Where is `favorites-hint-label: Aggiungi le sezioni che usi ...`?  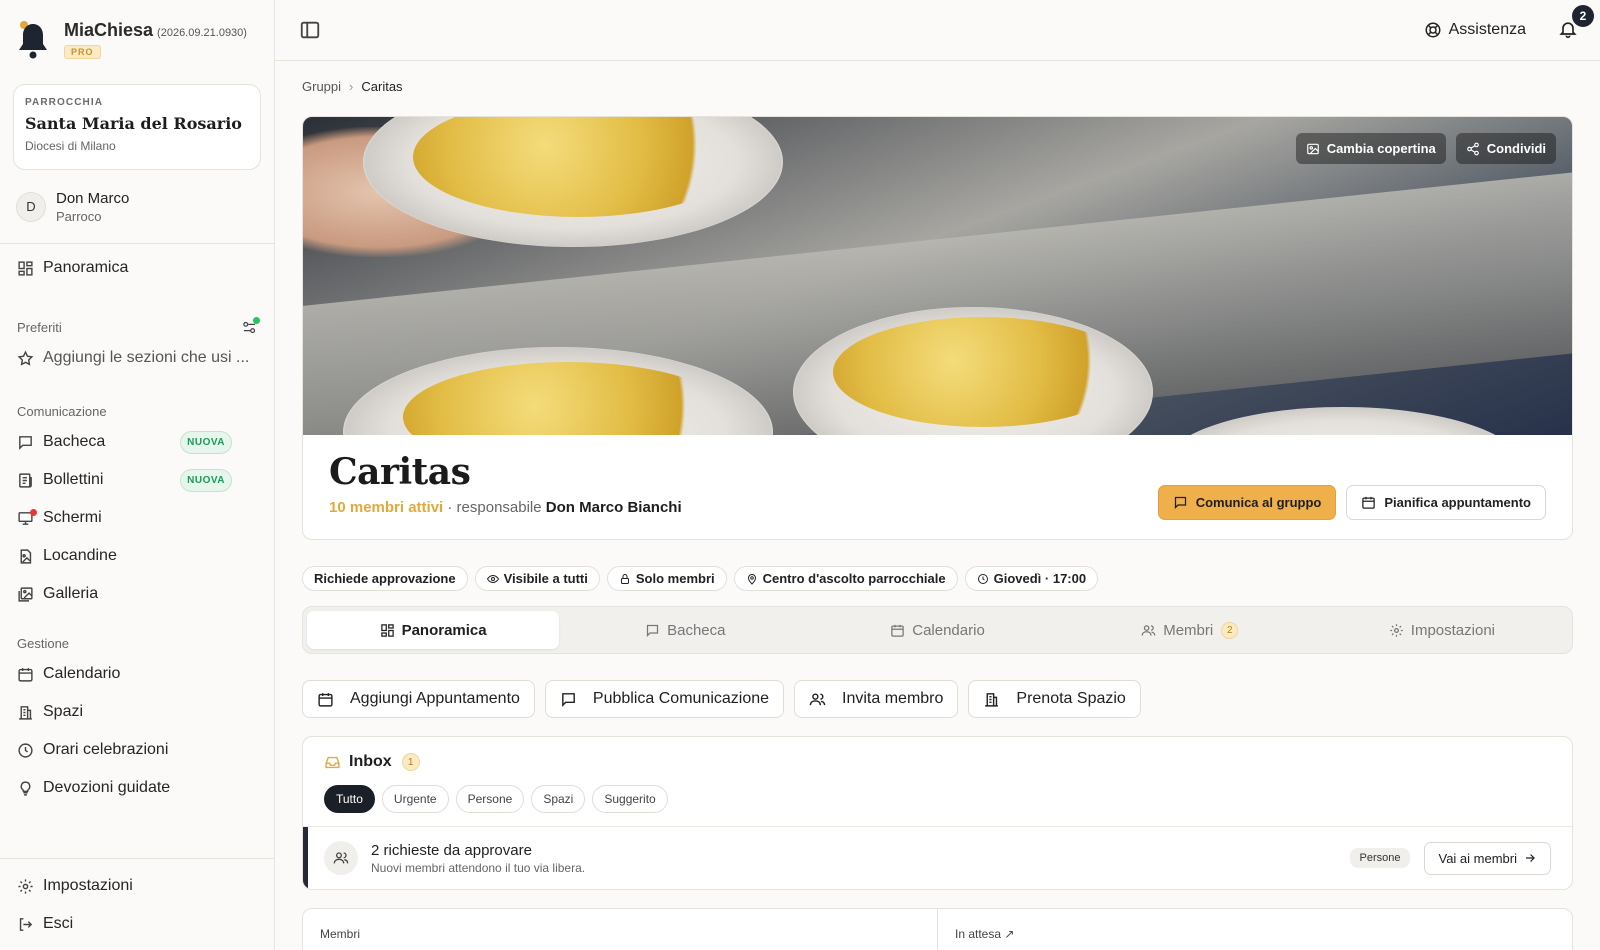 favorites-hint-label: Aggiungi le sezioni che usi ... is located at coordinates (146, 357).